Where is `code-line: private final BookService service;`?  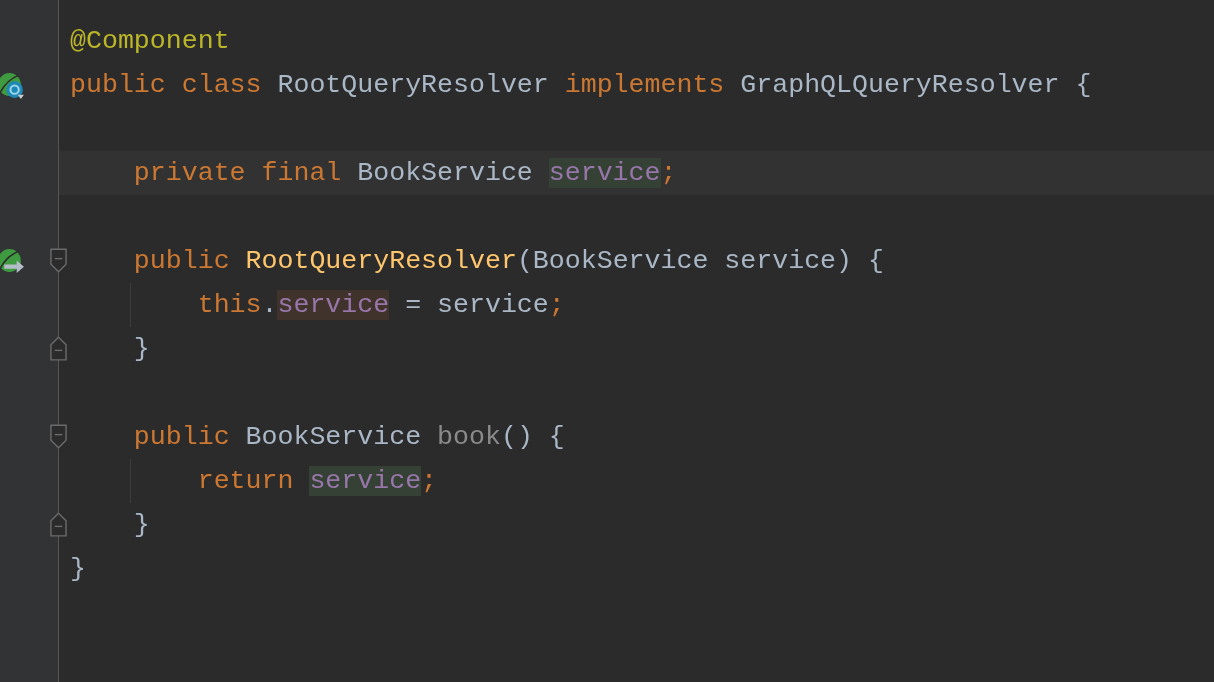 code-line: private final BookService service; is located at coordinates (404, 173).